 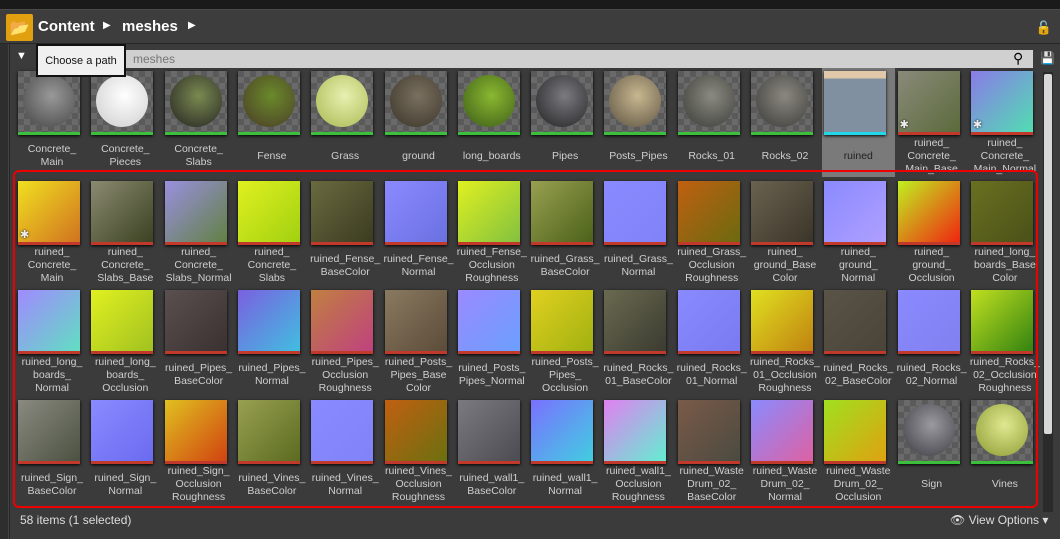 I want to click on scrollbar, so click(x=1048, y=292).